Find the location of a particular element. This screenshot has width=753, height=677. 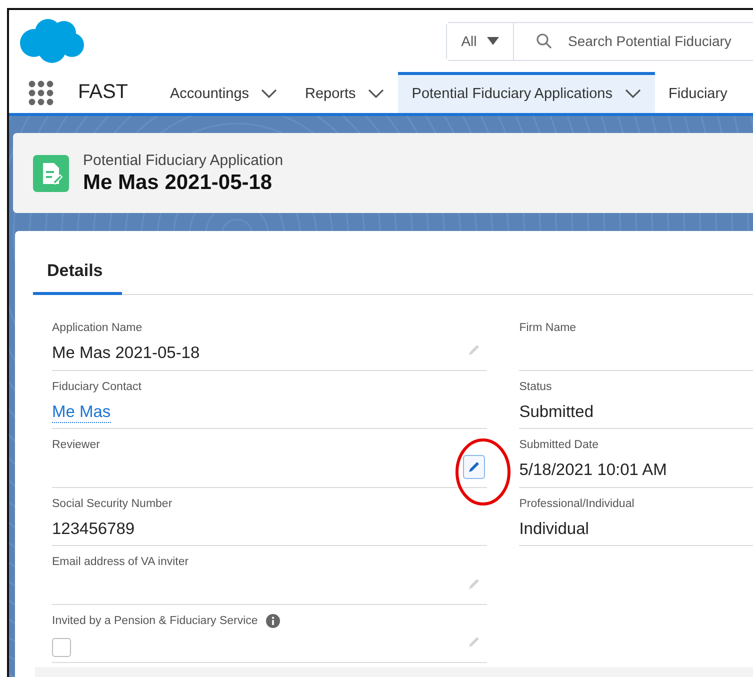

checkbox is located at coordinates (61, 647).